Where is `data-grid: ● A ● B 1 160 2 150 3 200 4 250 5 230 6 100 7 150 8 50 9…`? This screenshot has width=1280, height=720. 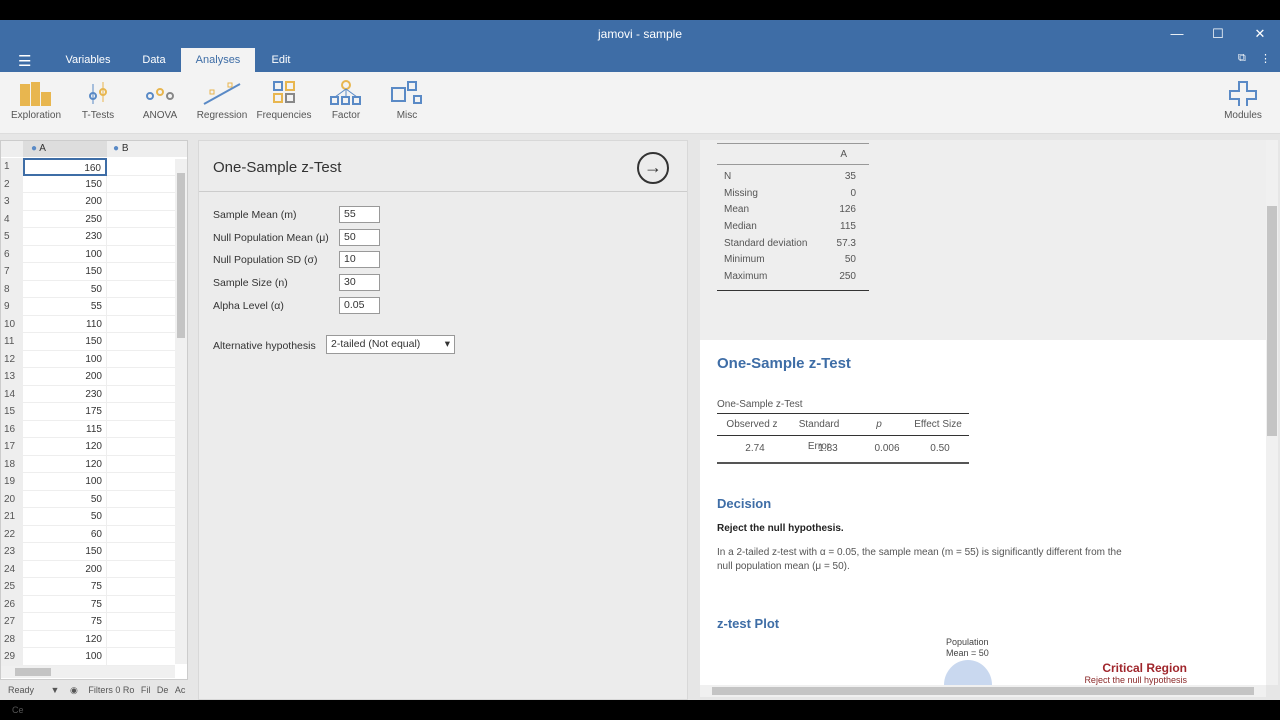
data-grid: ● A ● B 1 160 2 150 3 200 4 250 5 230 6 100 7 150 8 50 9… is located at coordinates (94, 410).